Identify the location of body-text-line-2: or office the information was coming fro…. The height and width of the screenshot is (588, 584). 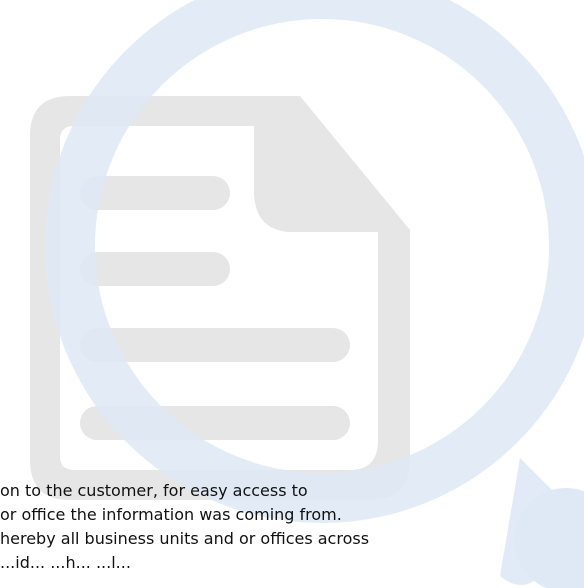
(171, 514).